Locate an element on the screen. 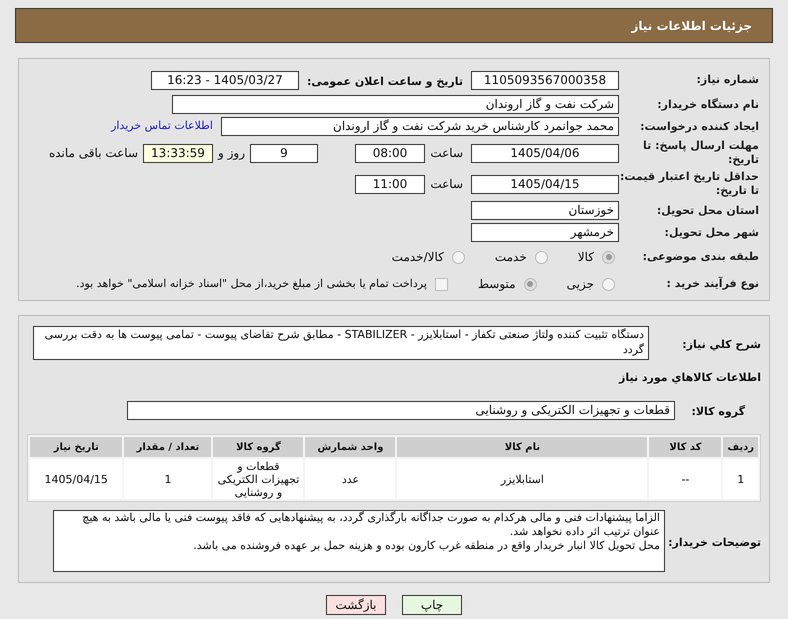  column-header: کد کالا is located at coordinates (685, 447).